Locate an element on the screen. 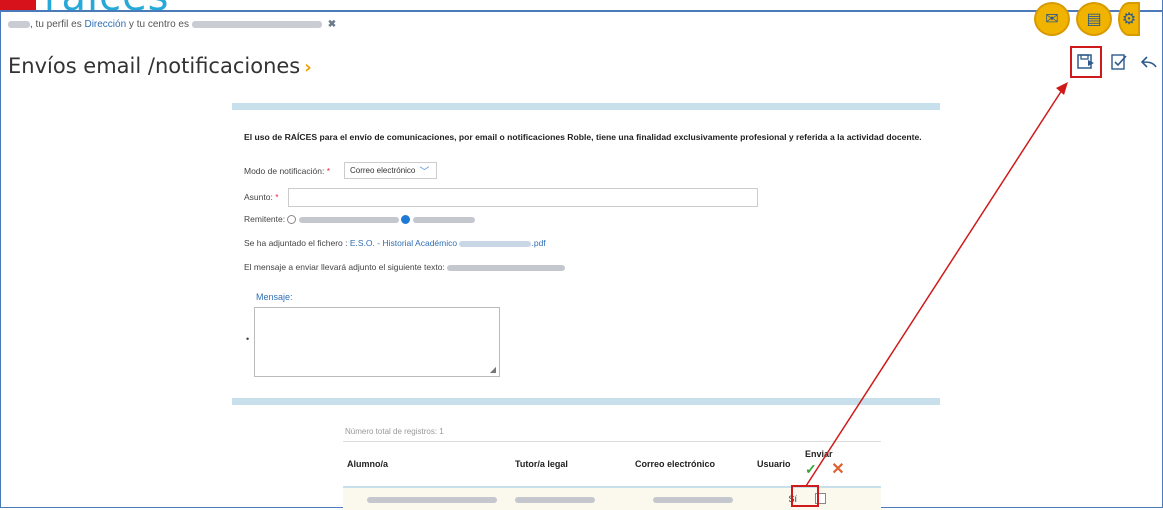 This screenshot has height=510, width=1163. annotation-arrow-head is located at coordinates (1062, 88).